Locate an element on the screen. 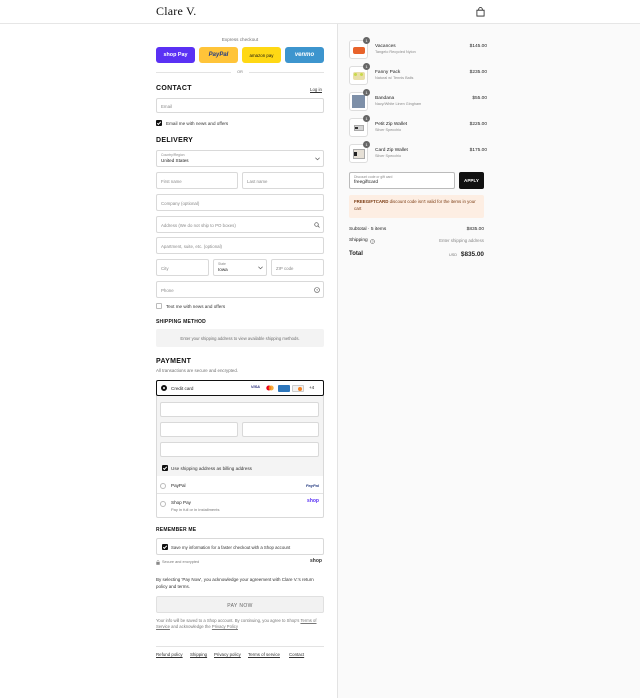 The width and height of the screenshot is (640, 698). save-info-checkbox is located at coordinates (165, 547).